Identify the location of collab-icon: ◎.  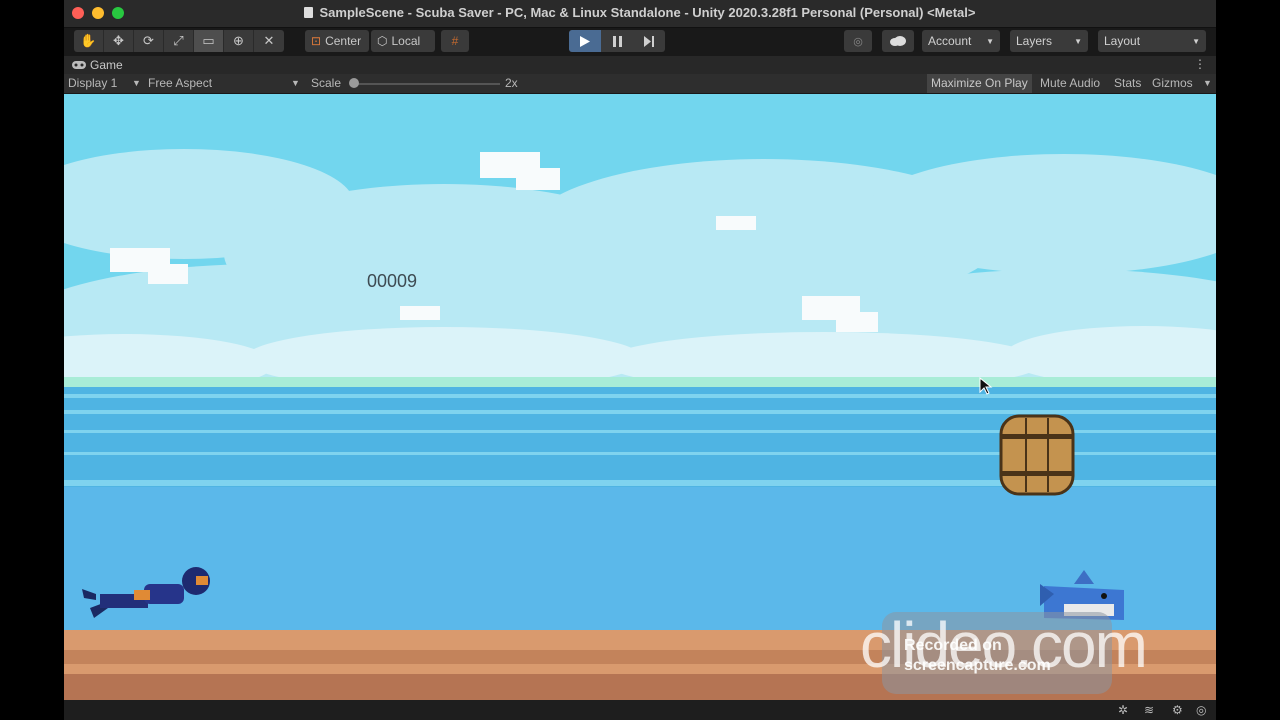
(858, 41).